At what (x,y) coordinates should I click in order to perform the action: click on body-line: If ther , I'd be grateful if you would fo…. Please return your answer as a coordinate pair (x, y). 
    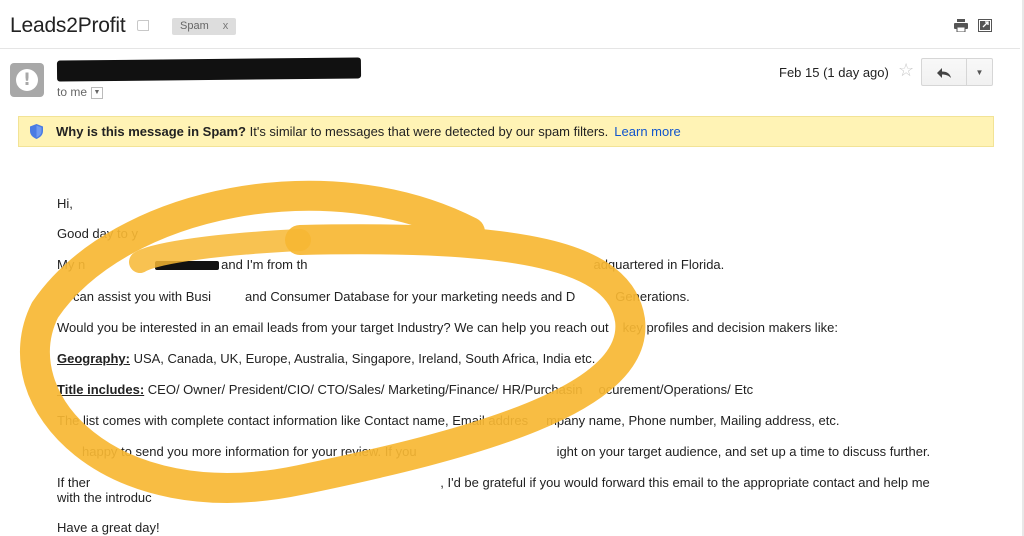
    Looking at the image, I should click on (493, 482).